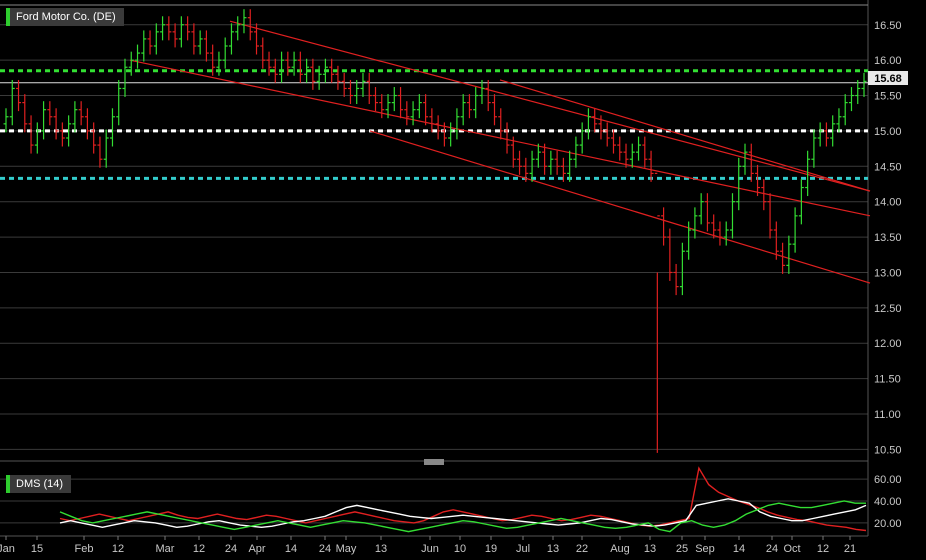 This screenshot has height=560, width=926. Describe the element at coordinates (346, 549) in the screenshot. I see `x-tick-label: May` at that location.